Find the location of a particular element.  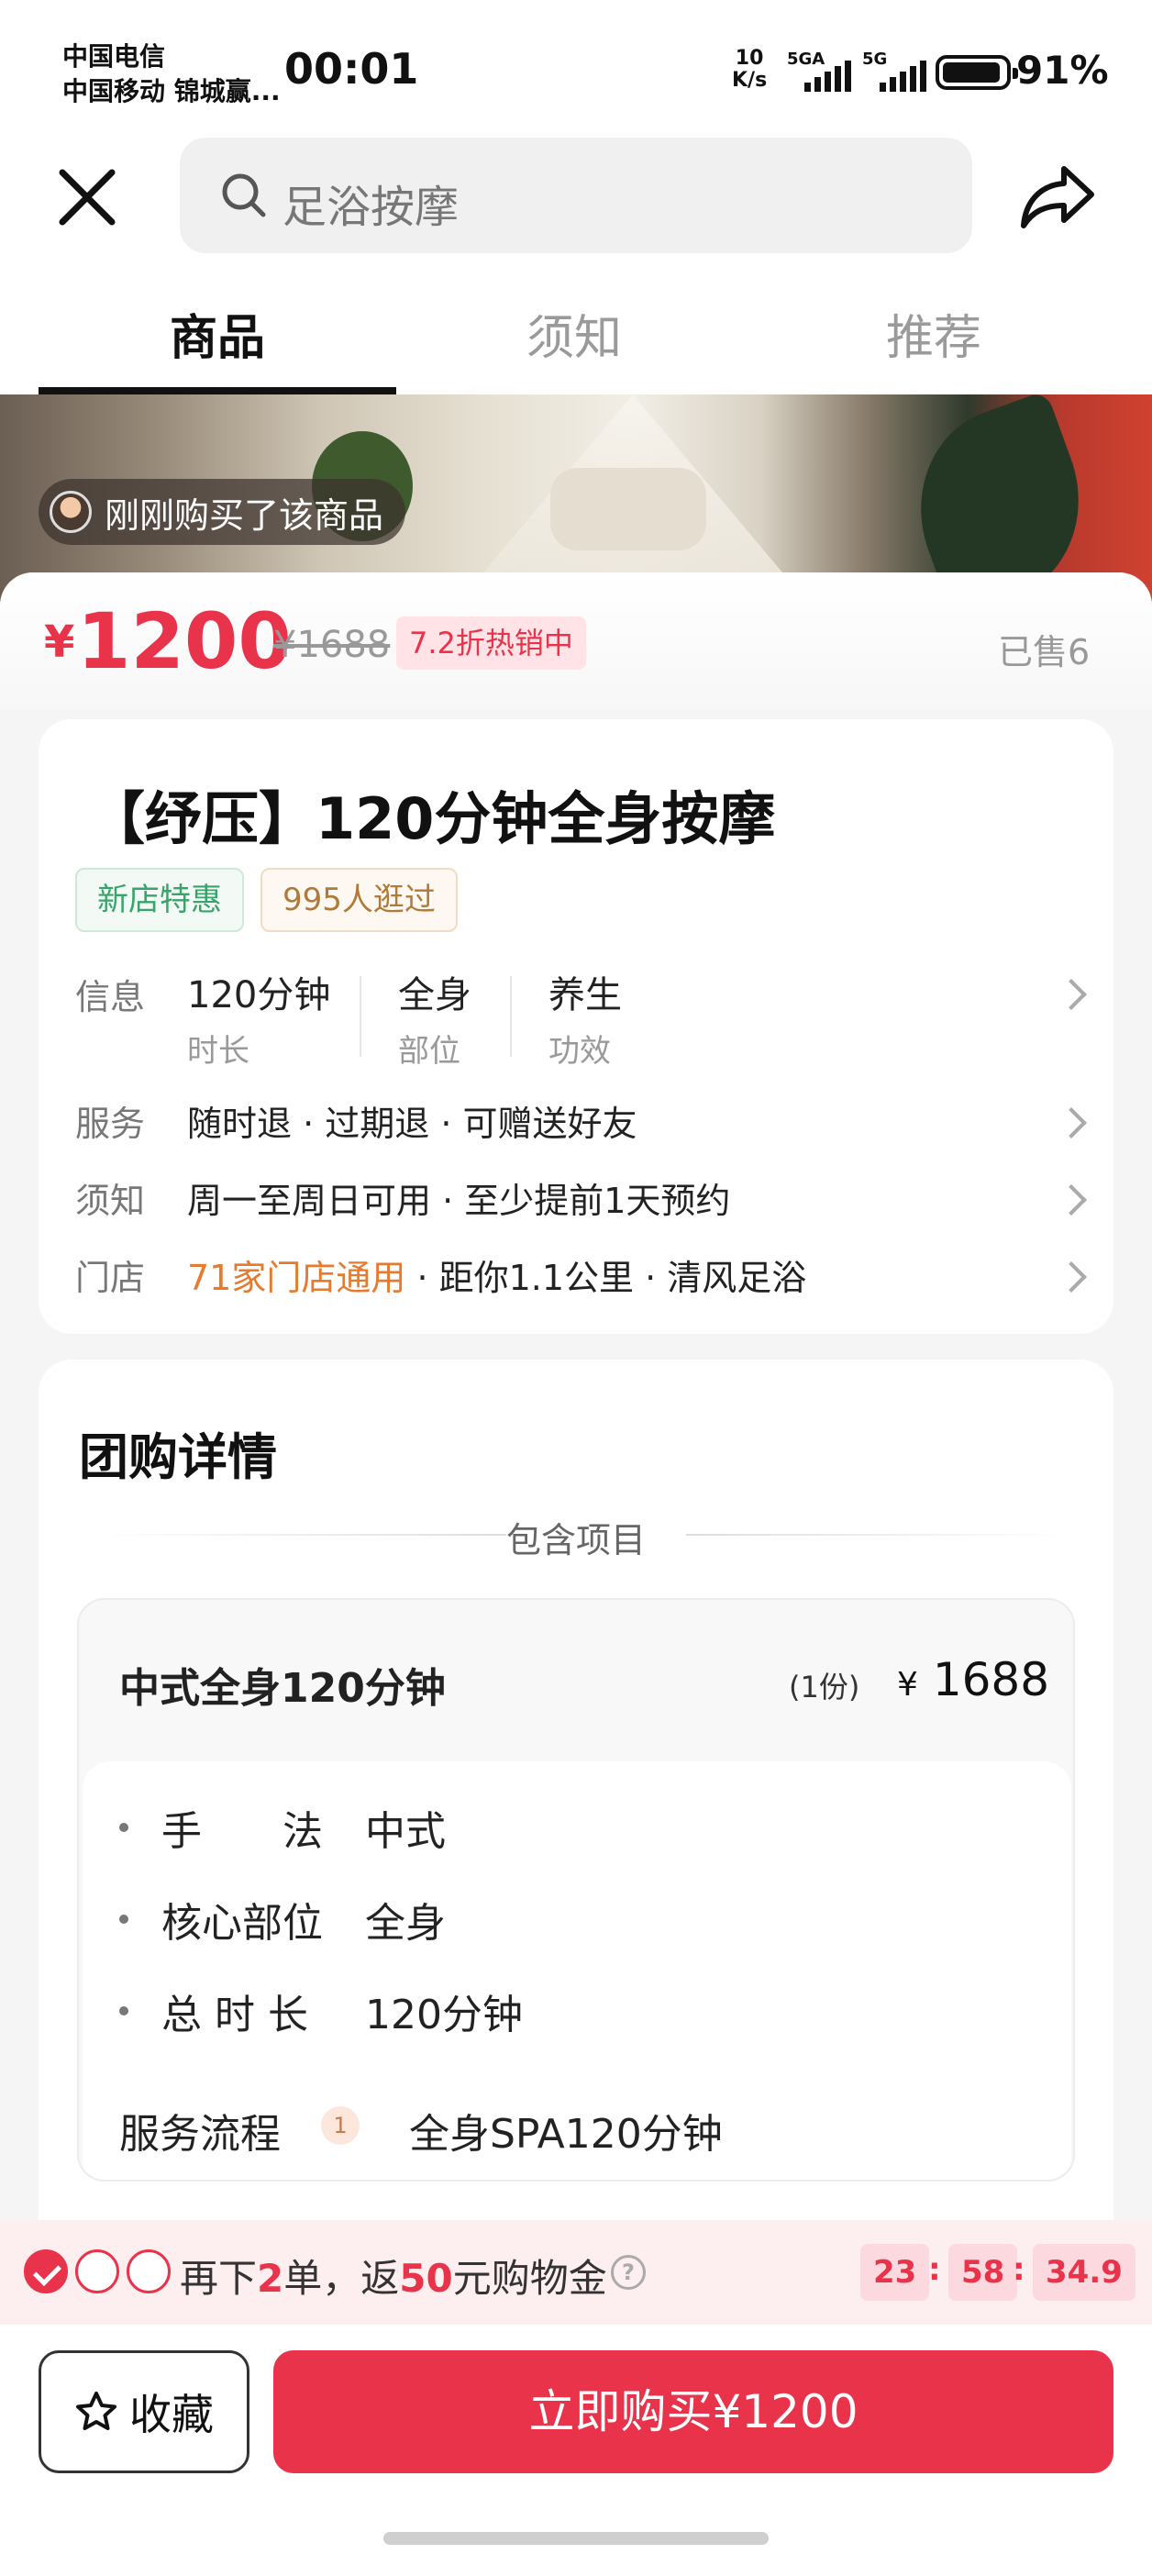

service-text: 随时退 · 过期退 · 可赠送好友 is located at coordinates (412, 1124).